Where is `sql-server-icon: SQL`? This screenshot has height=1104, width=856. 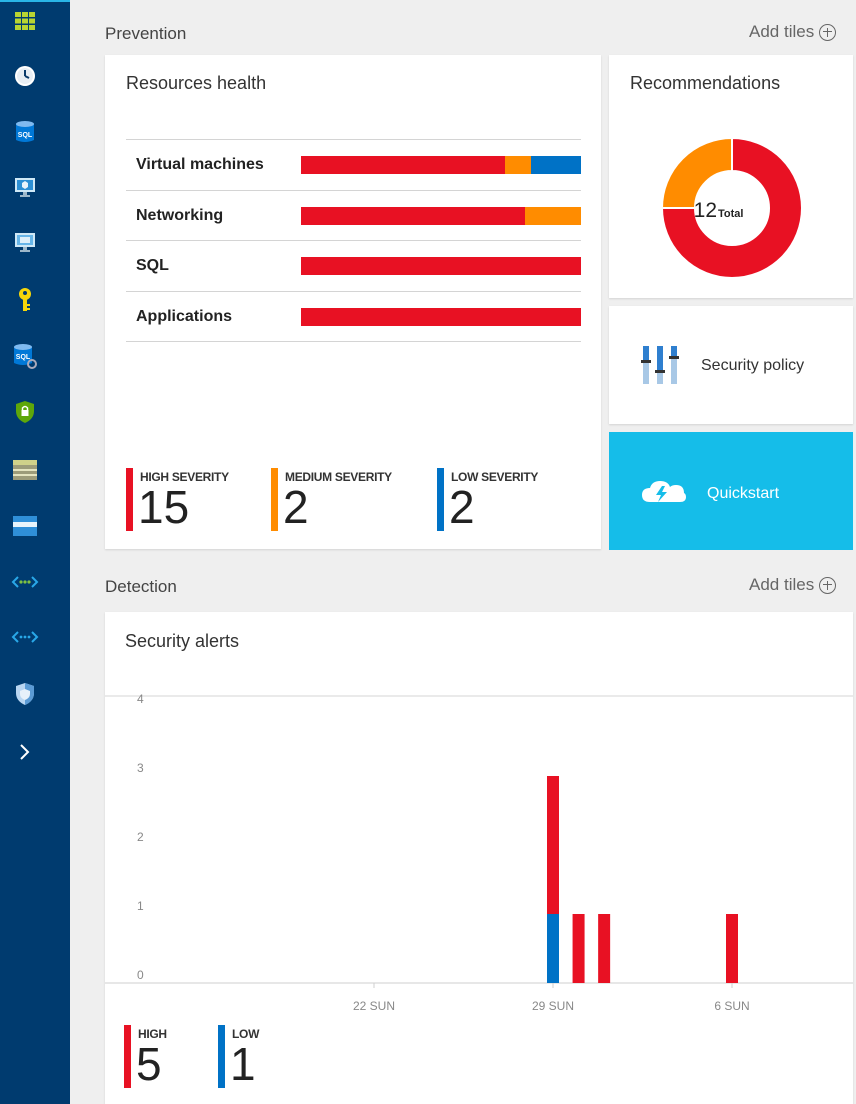
sql-server-icon: SQL is located at coordinates (25, 356).